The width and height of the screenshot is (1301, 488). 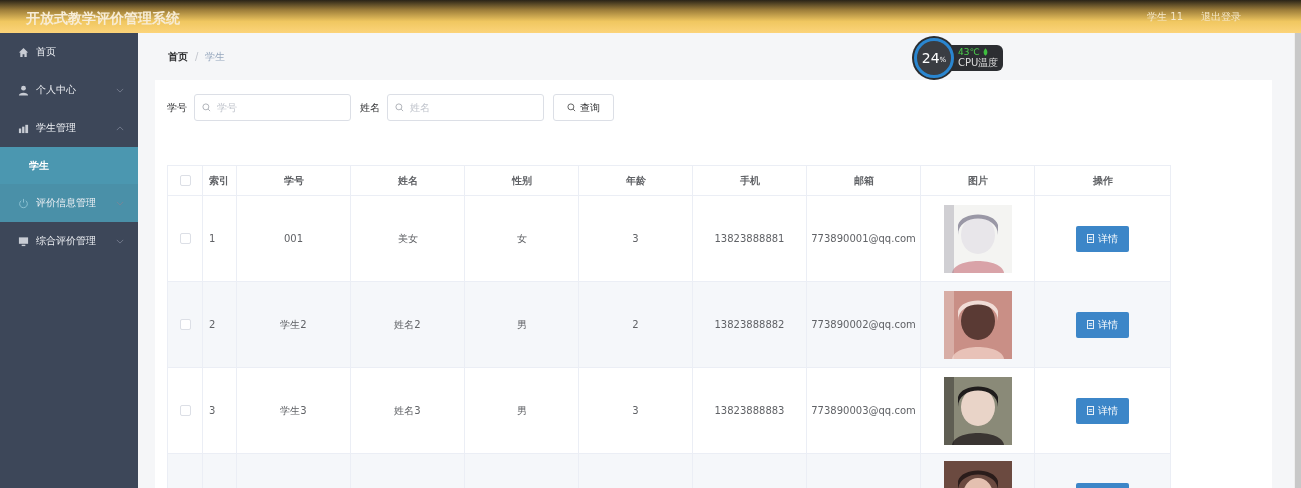 I want to click on menu-item: 学生管理, so click(x=69, y=128).